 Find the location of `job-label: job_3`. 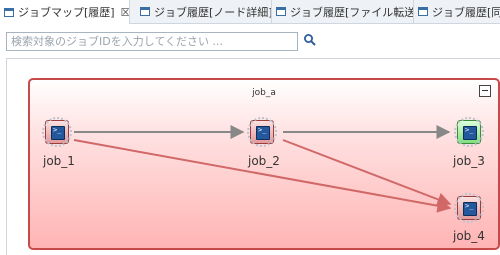

job-label: job_3 is located at coordinates (469, 161).